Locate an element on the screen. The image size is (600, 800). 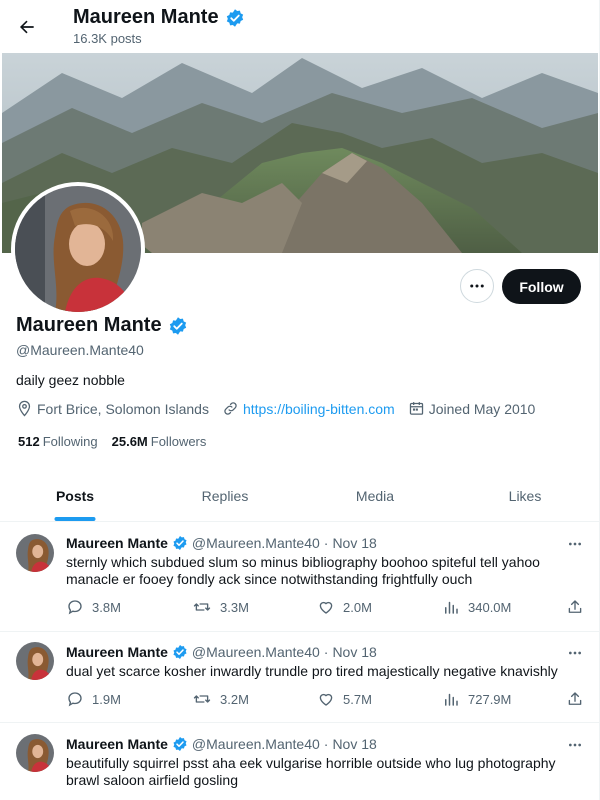
follow-stats: 512 Following 25.6M Followers is located at coordinates (112, 441).